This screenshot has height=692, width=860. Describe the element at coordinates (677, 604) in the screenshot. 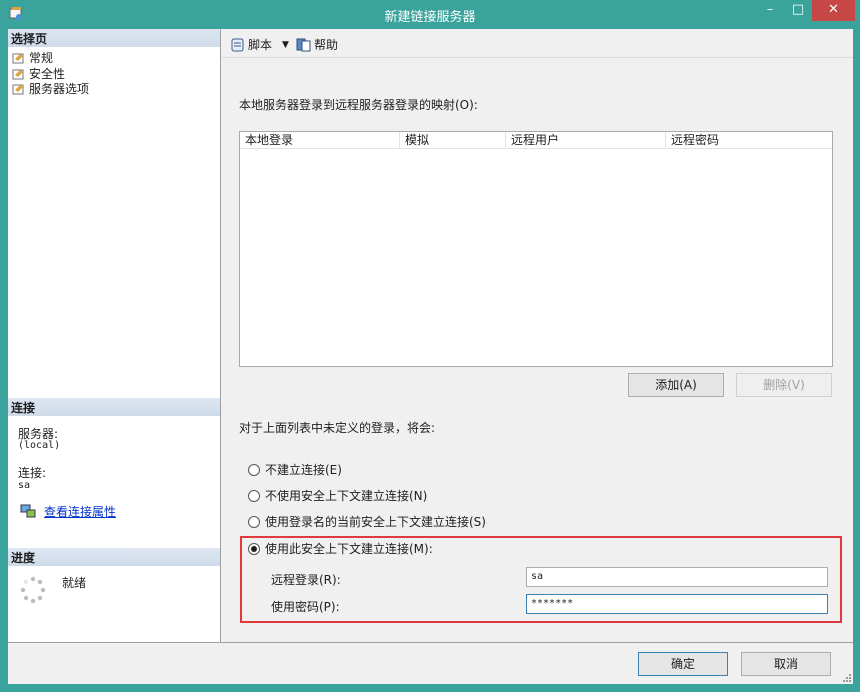

I see `password-field: *******` at that location.